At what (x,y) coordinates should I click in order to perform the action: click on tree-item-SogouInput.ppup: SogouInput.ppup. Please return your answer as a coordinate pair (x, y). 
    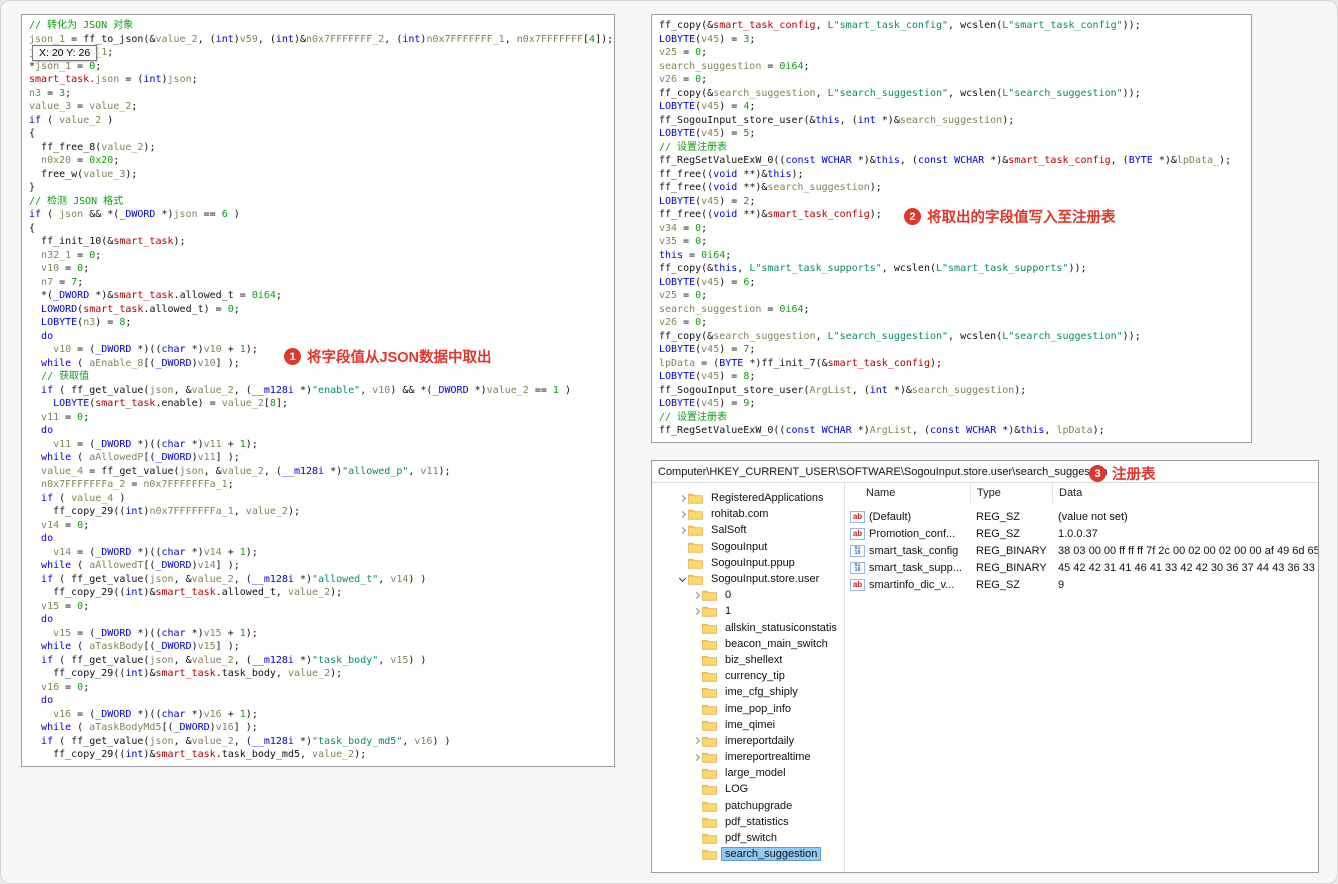
    Looking at the image, I should click on (748, 563).